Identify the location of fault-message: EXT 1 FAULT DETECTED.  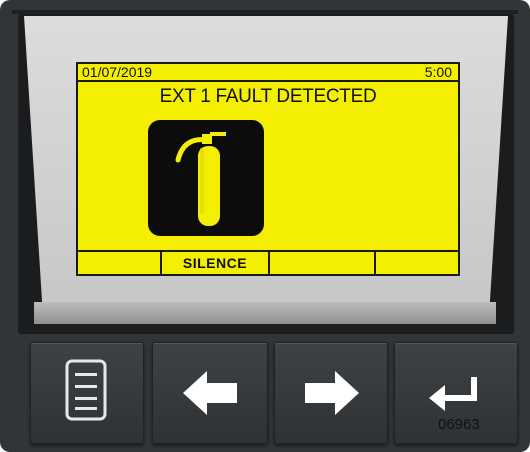
(268, 96).